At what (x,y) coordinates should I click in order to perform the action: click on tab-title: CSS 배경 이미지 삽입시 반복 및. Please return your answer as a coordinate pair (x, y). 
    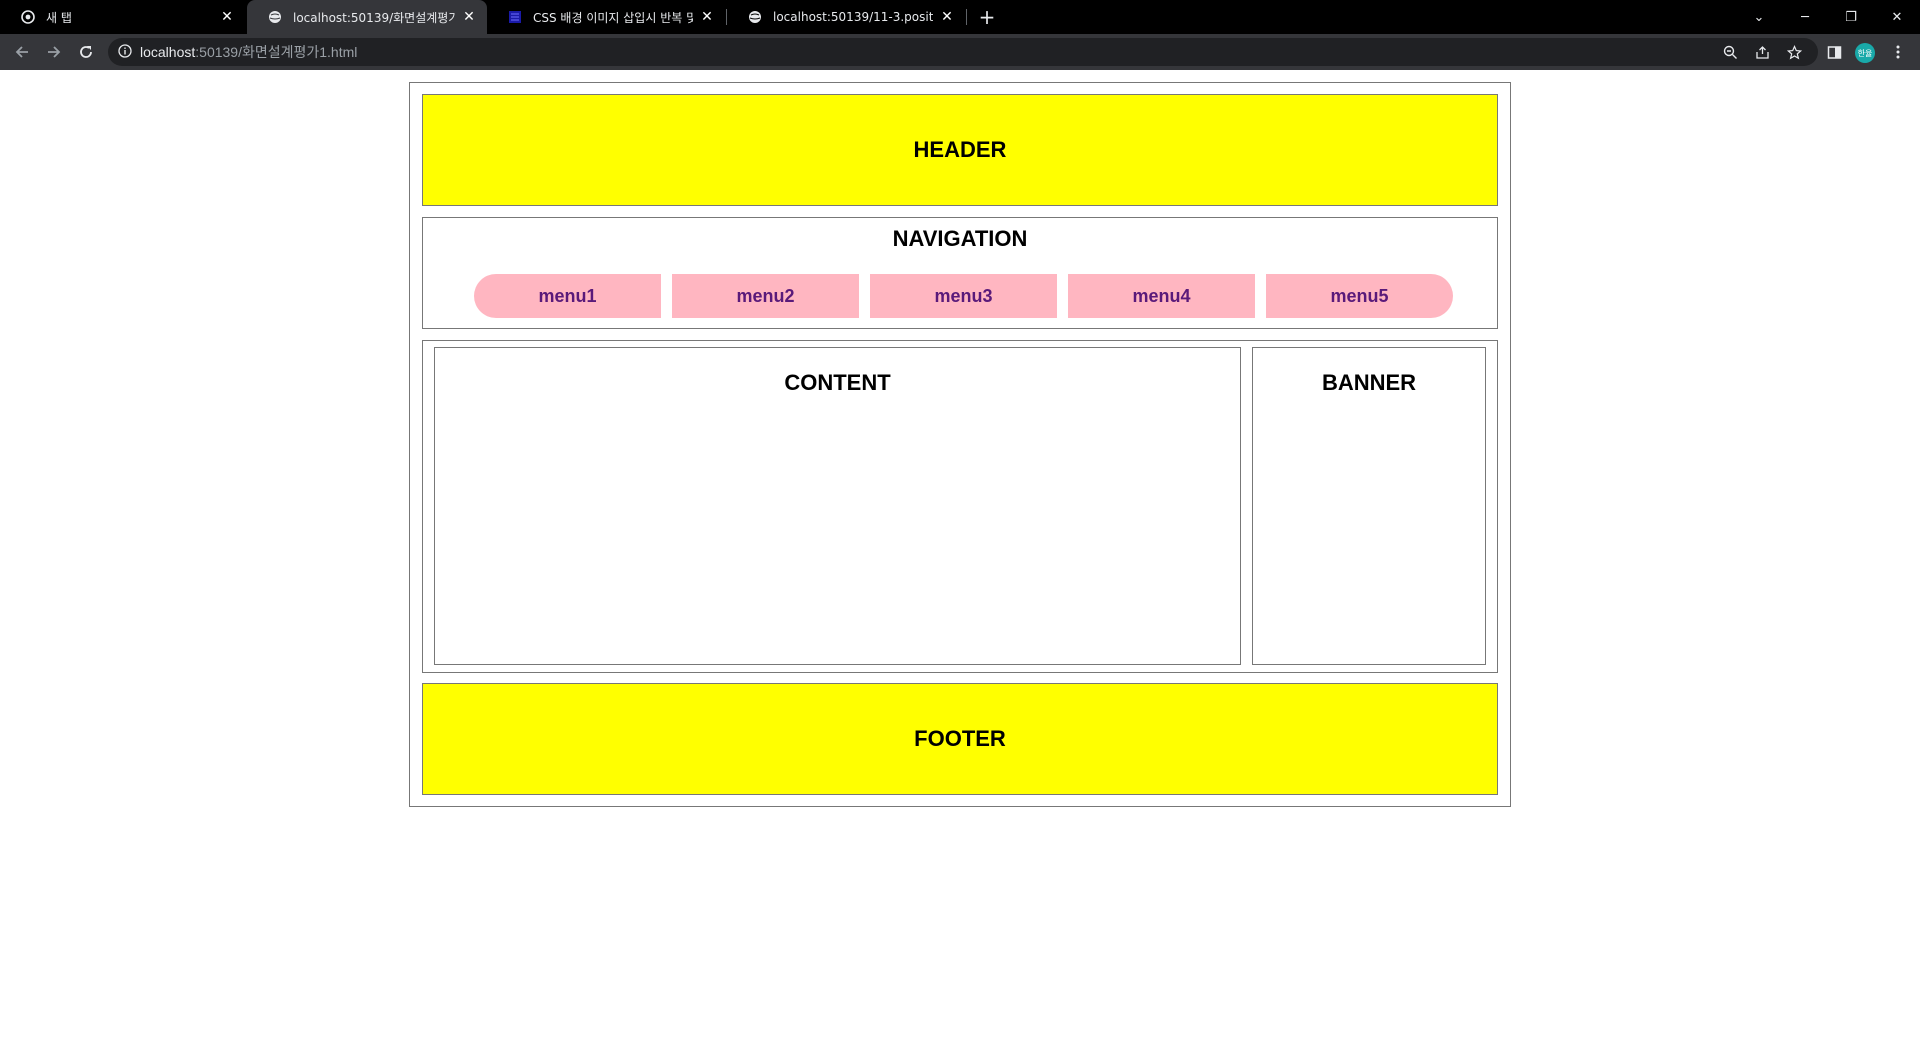
    Looking at the image, I should click on (613, 17).